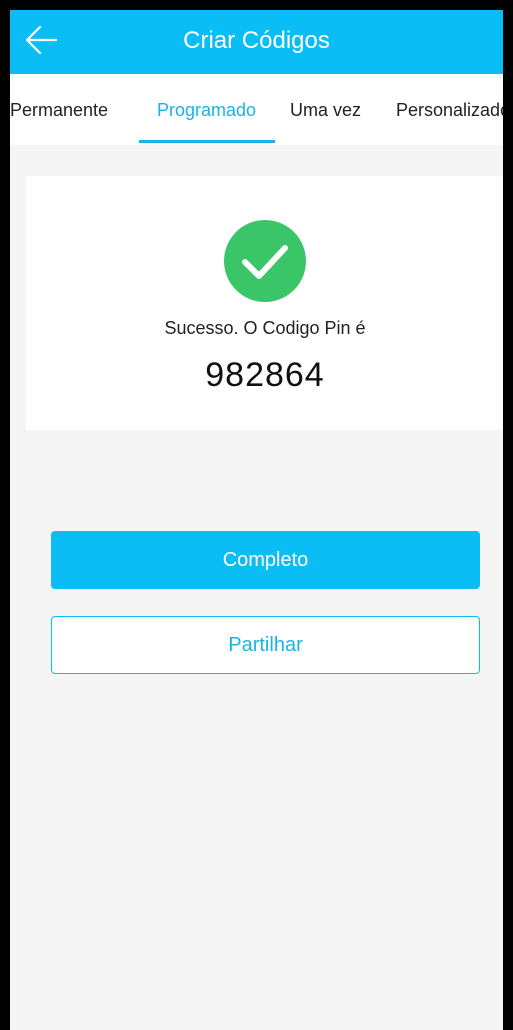 The width and height of the screenshot is (513, 1030). What do you see at coordinates (207, 141) in the screenshot?
I see `active-tab-indicator` at bounding box center [207, 141].